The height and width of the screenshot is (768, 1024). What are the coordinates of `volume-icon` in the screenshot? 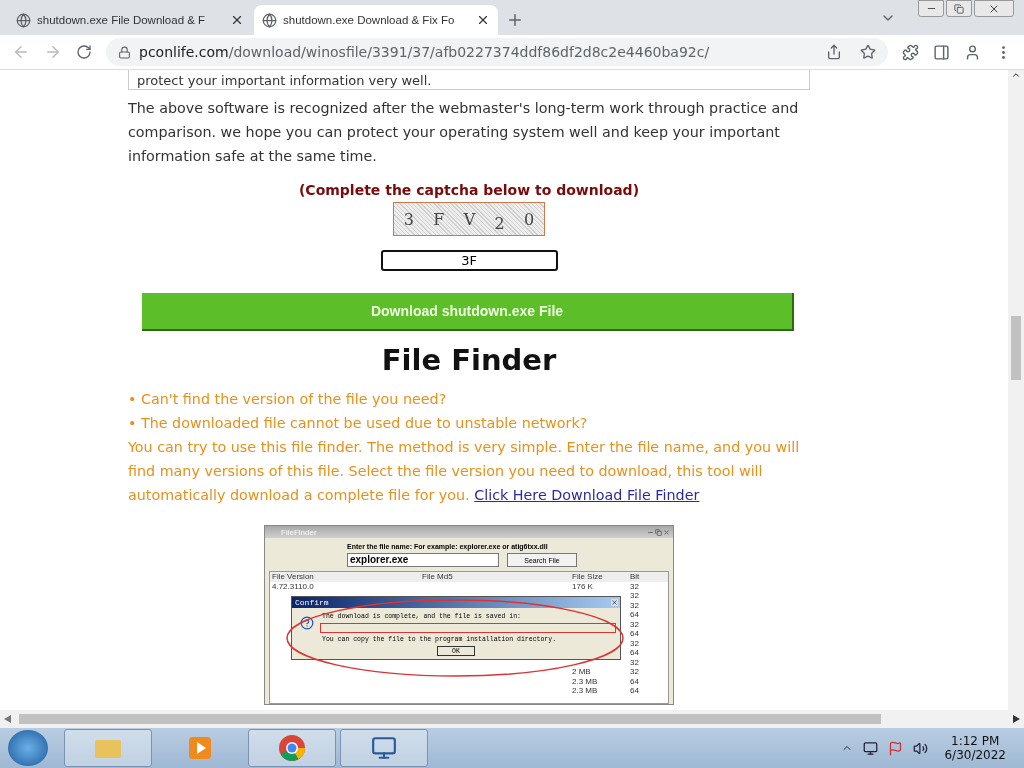 It's located at (921, 748).